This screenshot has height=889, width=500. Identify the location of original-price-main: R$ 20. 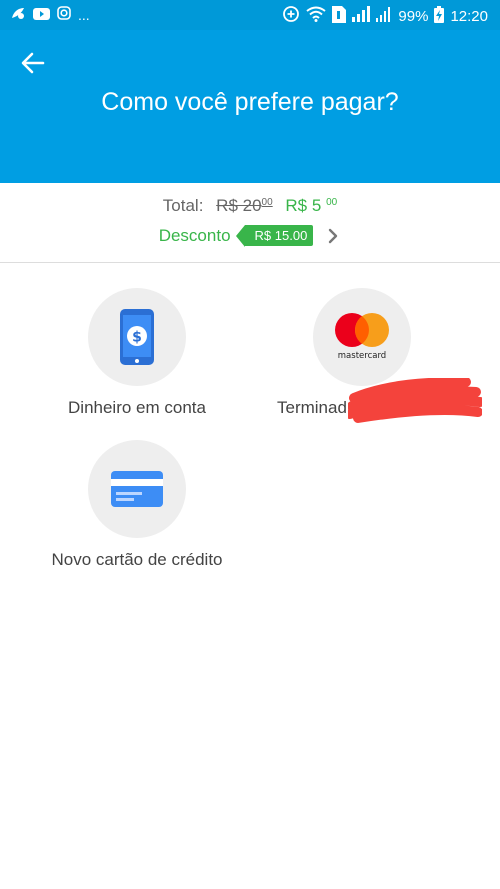
(239, 205).